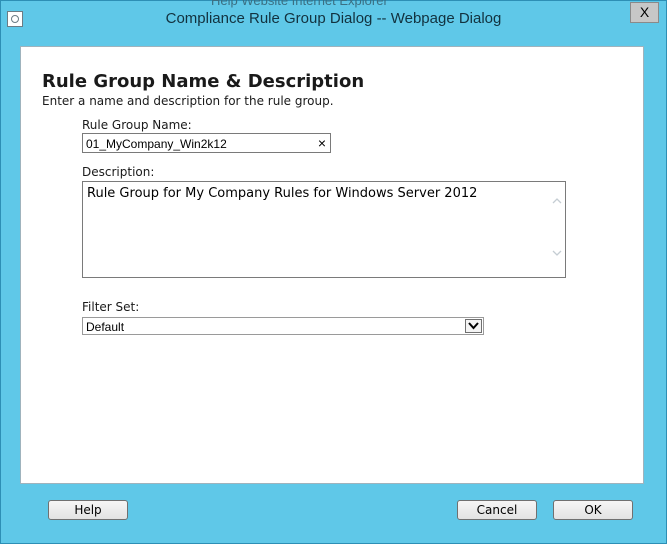 This screenshot has width=667, height=544. I want to click on chevron-up-icon, so click(557, 201).